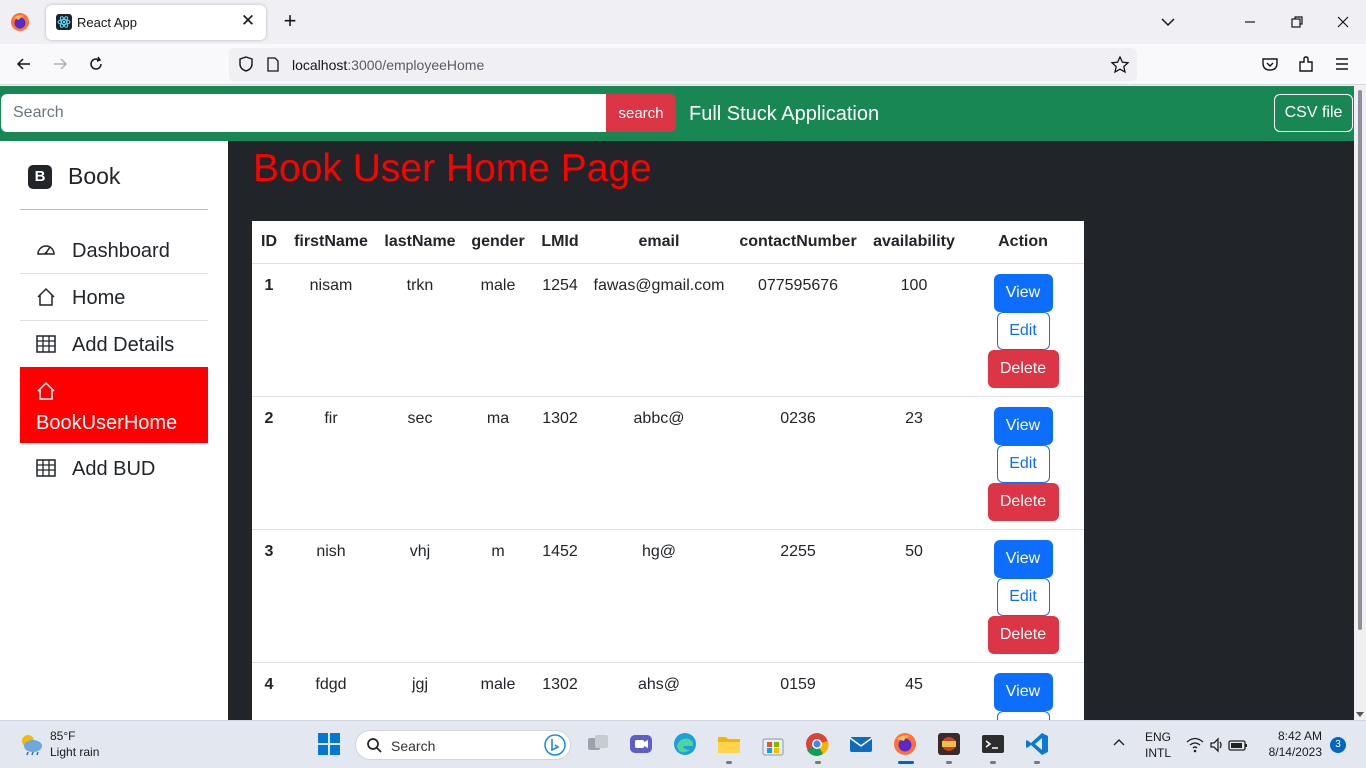  I want to click on page-scrollbar, so click(1360, 403).